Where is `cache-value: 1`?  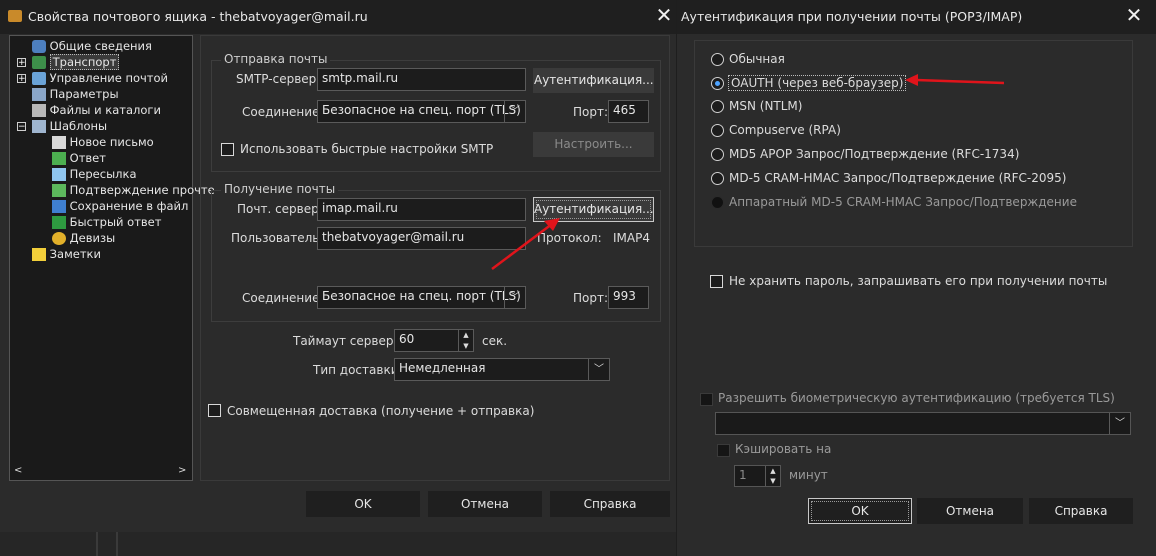 cache-value: 1 is located at coordinates (743, 475).